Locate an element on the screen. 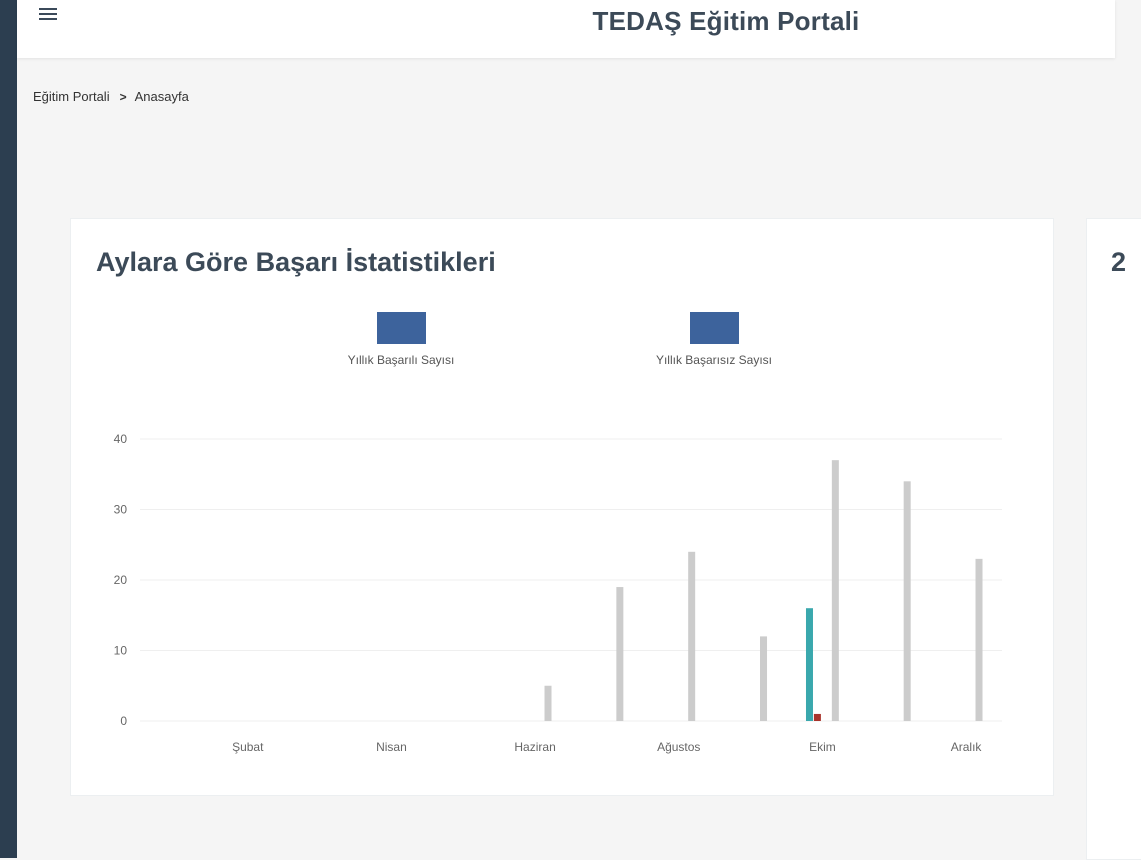  x-tick-label: Nisan is located at coordinates (391, 747).